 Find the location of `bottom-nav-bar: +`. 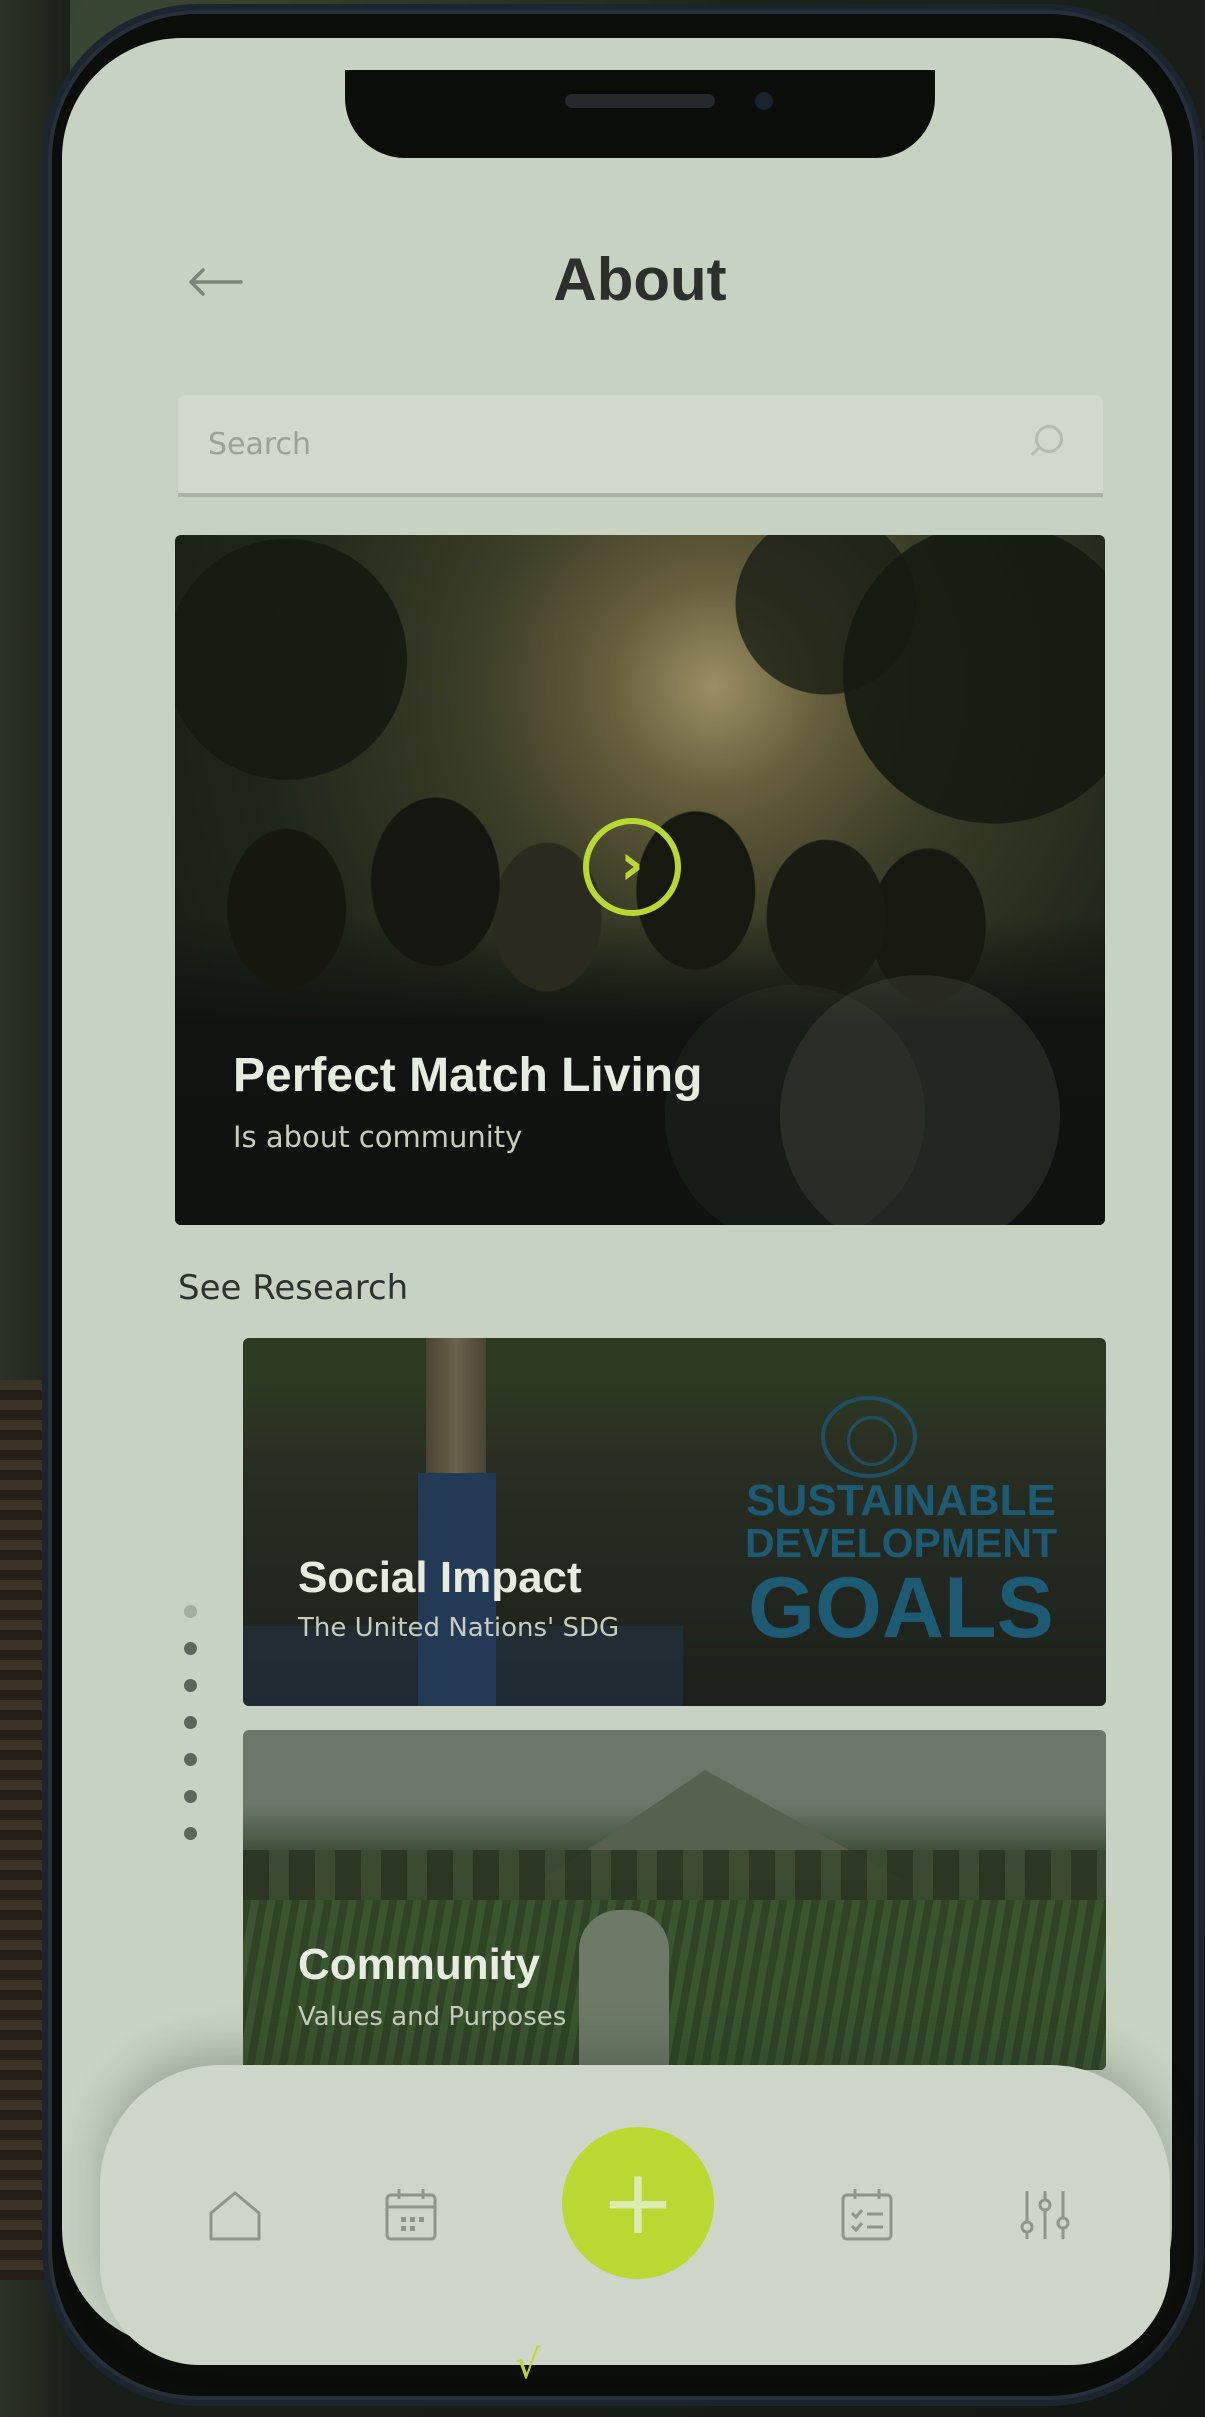

bottom-nav-bar: + is located at coordinates (635, 2215).